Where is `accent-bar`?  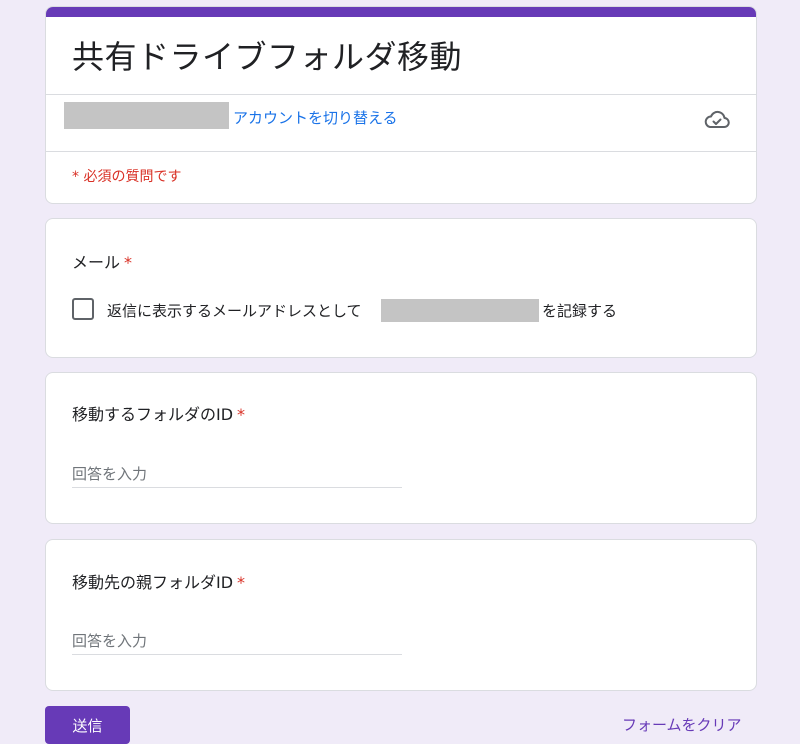 accent-bar is located at coordinates (401, 12).